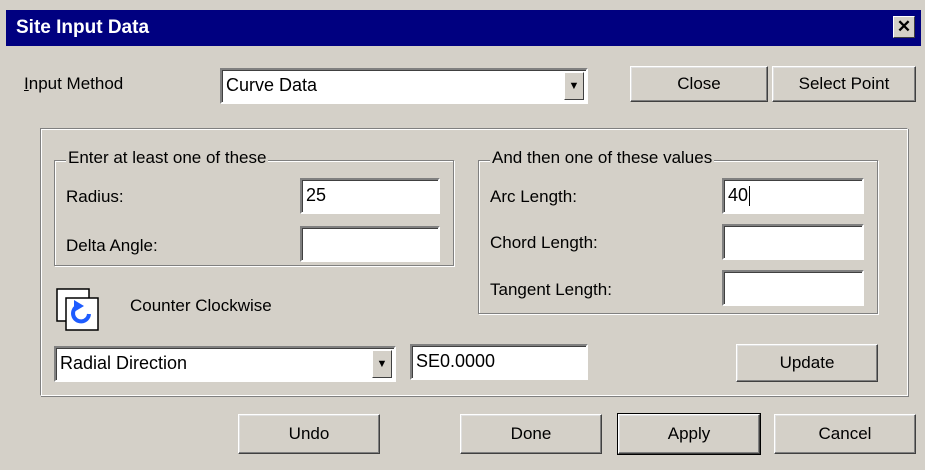 This screenshot has width=925, height=470. Describe the element at coordinates (602, 158) in the screenshot. I see `group-right-legend: And then one of these values` at that location.